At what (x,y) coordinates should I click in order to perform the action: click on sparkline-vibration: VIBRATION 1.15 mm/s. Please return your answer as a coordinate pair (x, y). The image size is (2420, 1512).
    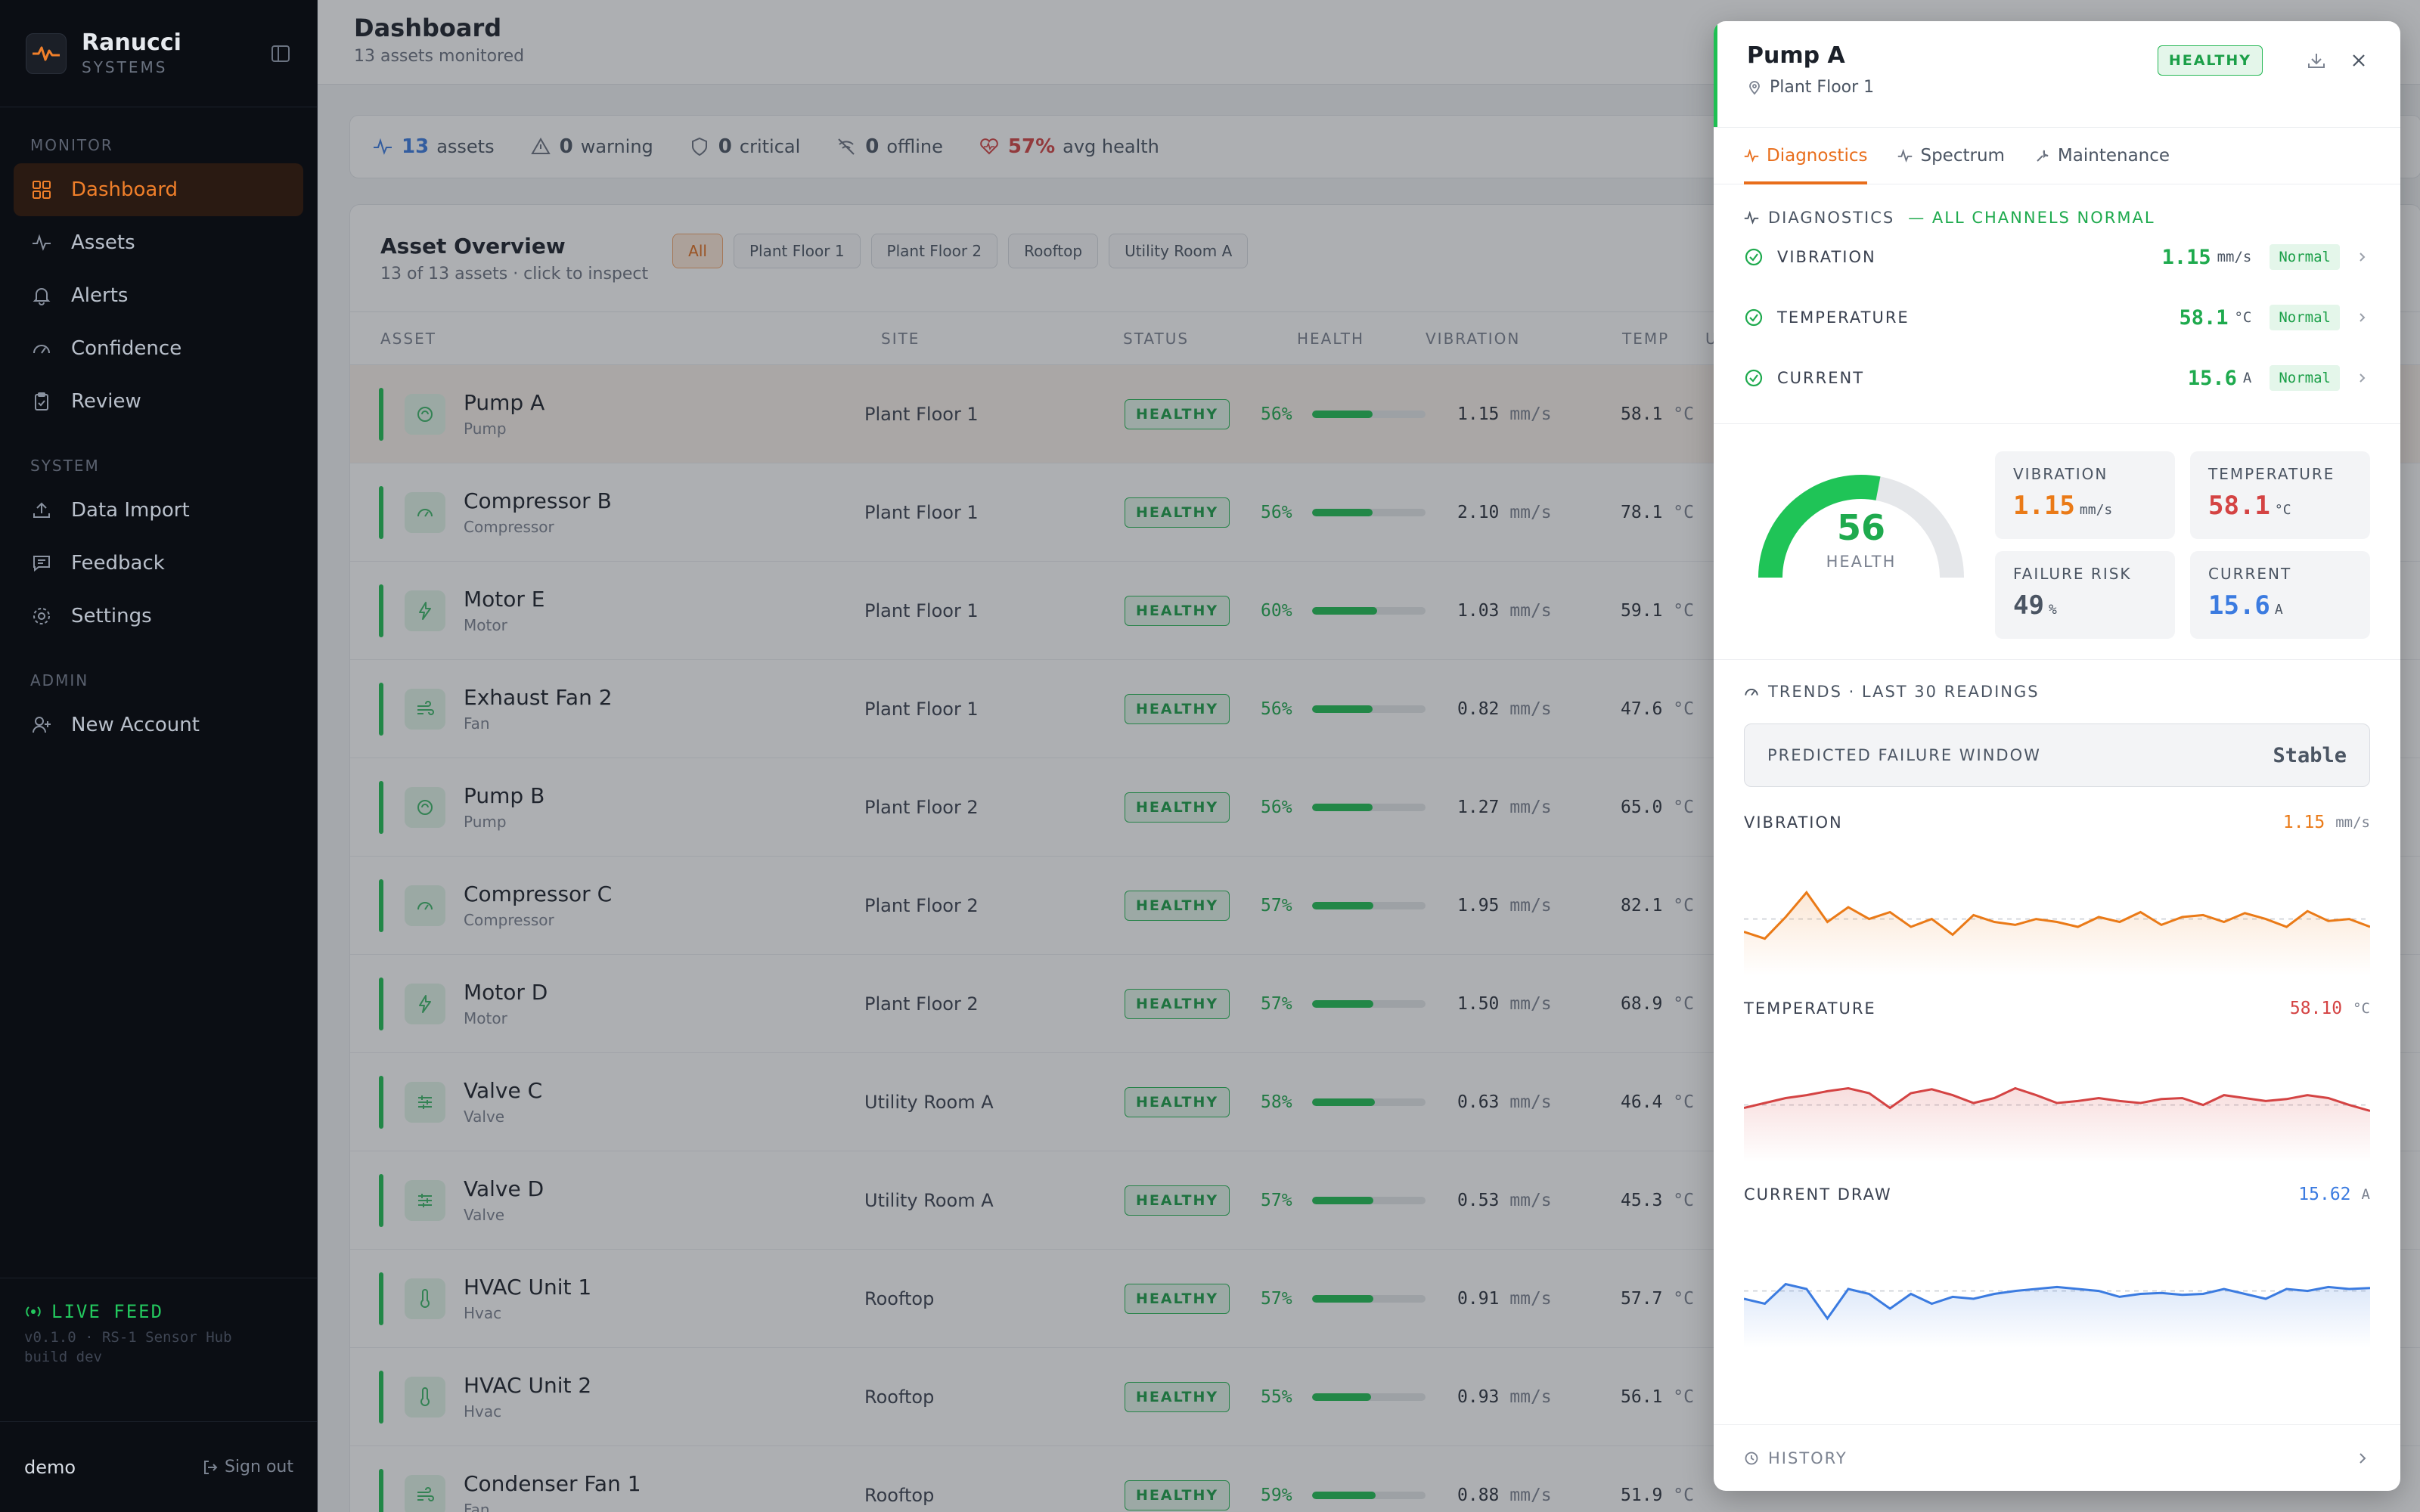
    Looking at the image, I should click on (2057, 896).